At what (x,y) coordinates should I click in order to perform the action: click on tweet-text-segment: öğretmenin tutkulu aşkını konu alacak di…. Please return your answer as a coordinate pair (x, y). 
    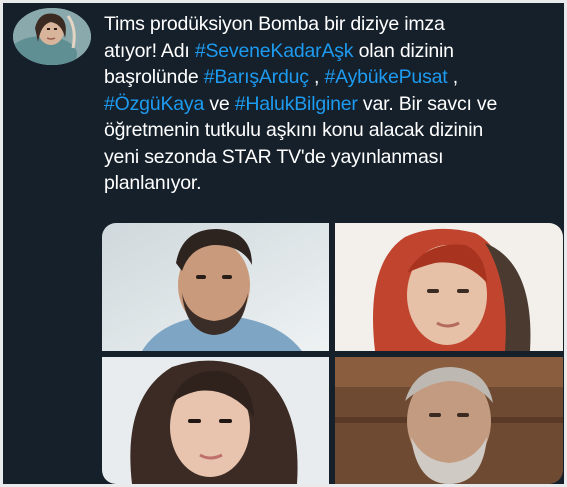
    Looking at the image, I should click on (294, 130).